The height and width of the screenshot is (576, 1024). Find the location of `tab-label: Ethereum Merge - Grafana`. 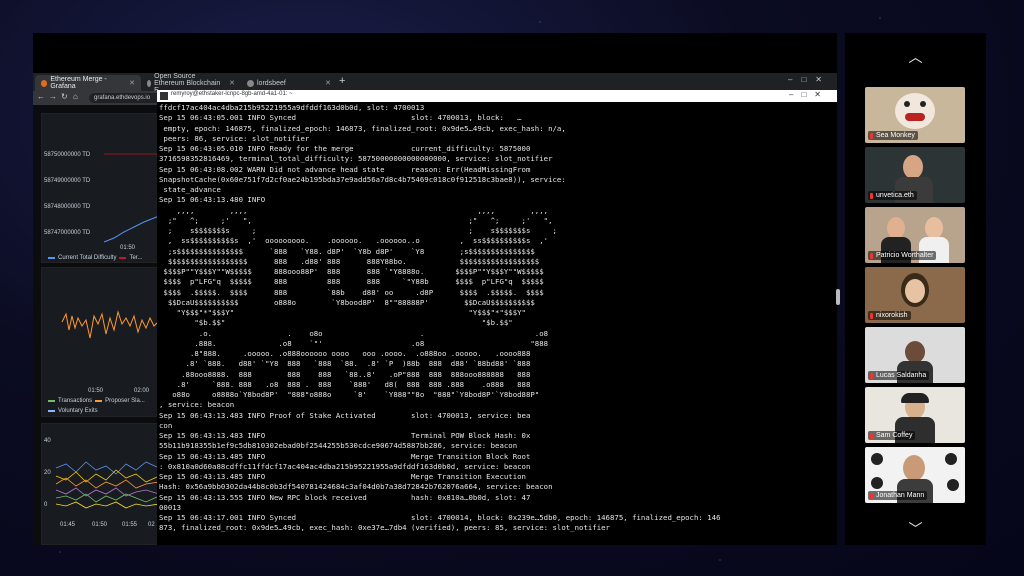

tab-label: Ethereum Merge - Grafana is located at coordinates (78, 83).